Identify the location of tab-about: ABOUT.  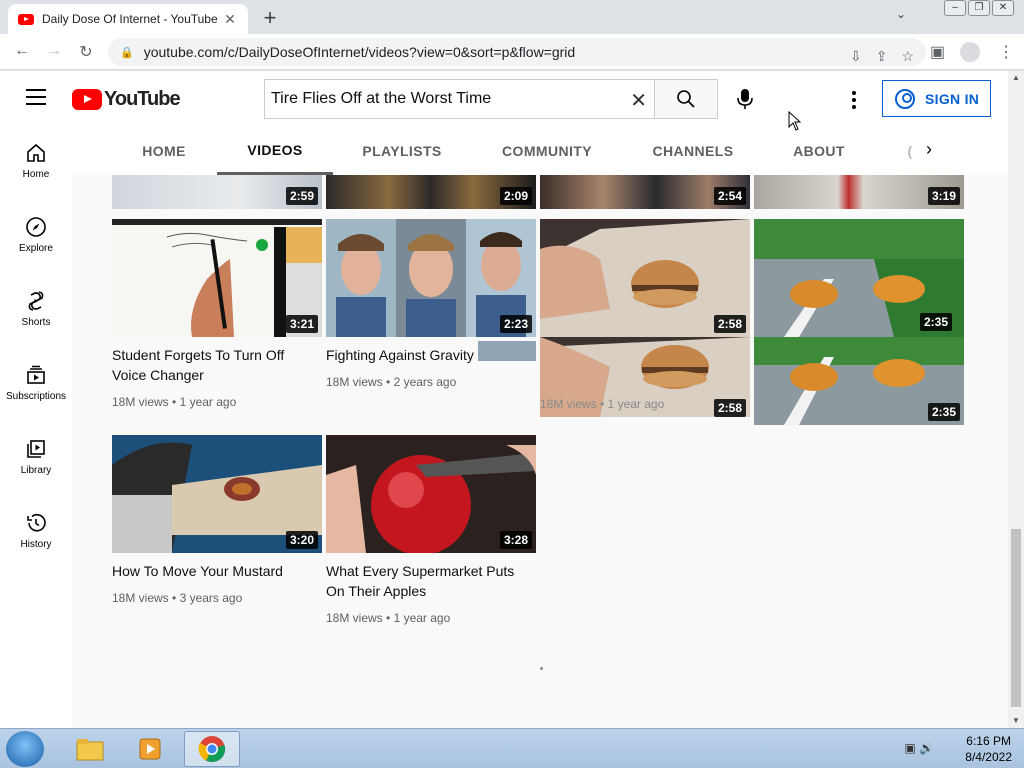
(819, 151).